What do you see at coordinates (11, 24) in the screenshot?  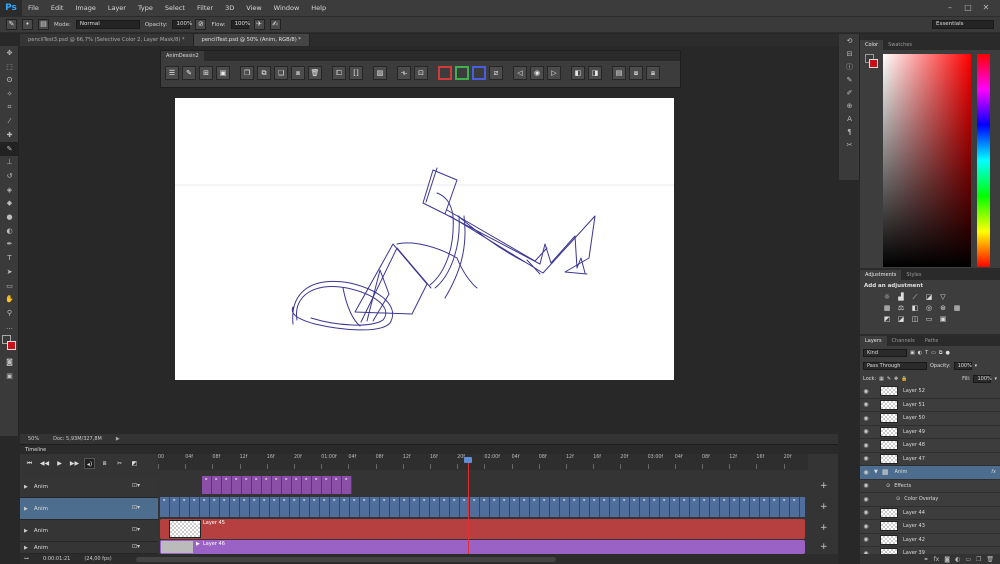 I see `brush-tool-preset-icon: ✎` at bounding box center [11, 24].